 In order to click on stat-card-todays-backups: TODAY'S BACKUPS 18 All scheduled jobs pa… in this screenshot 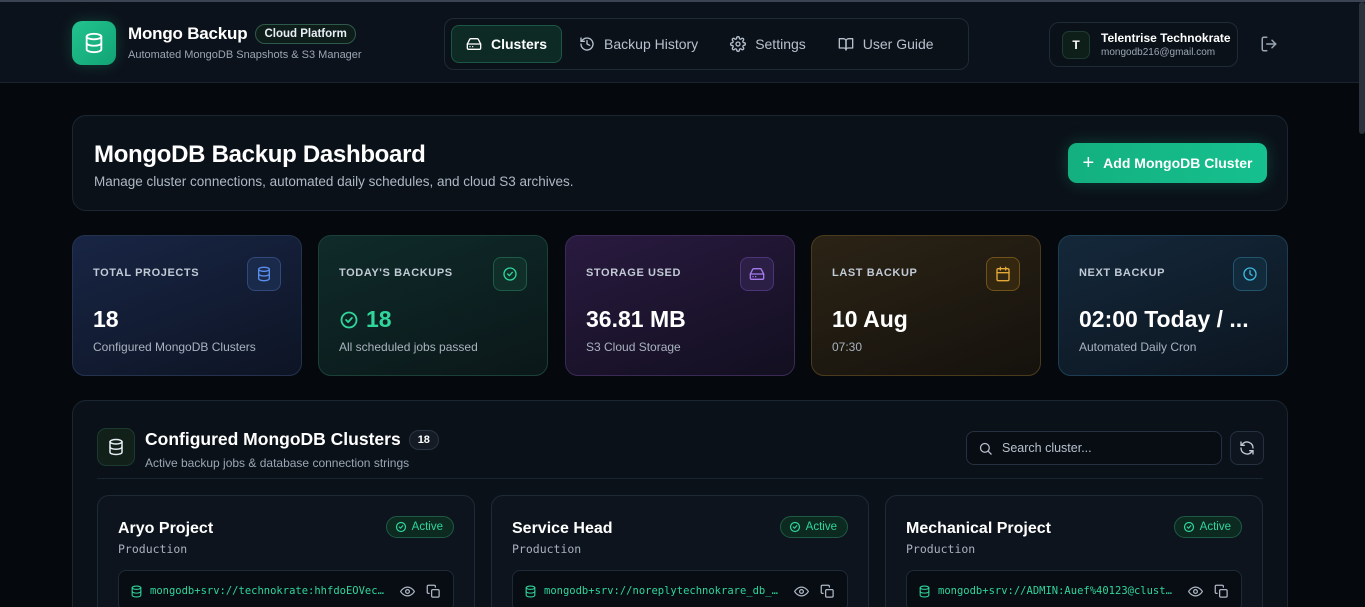, I will do `click(433, 305)`.